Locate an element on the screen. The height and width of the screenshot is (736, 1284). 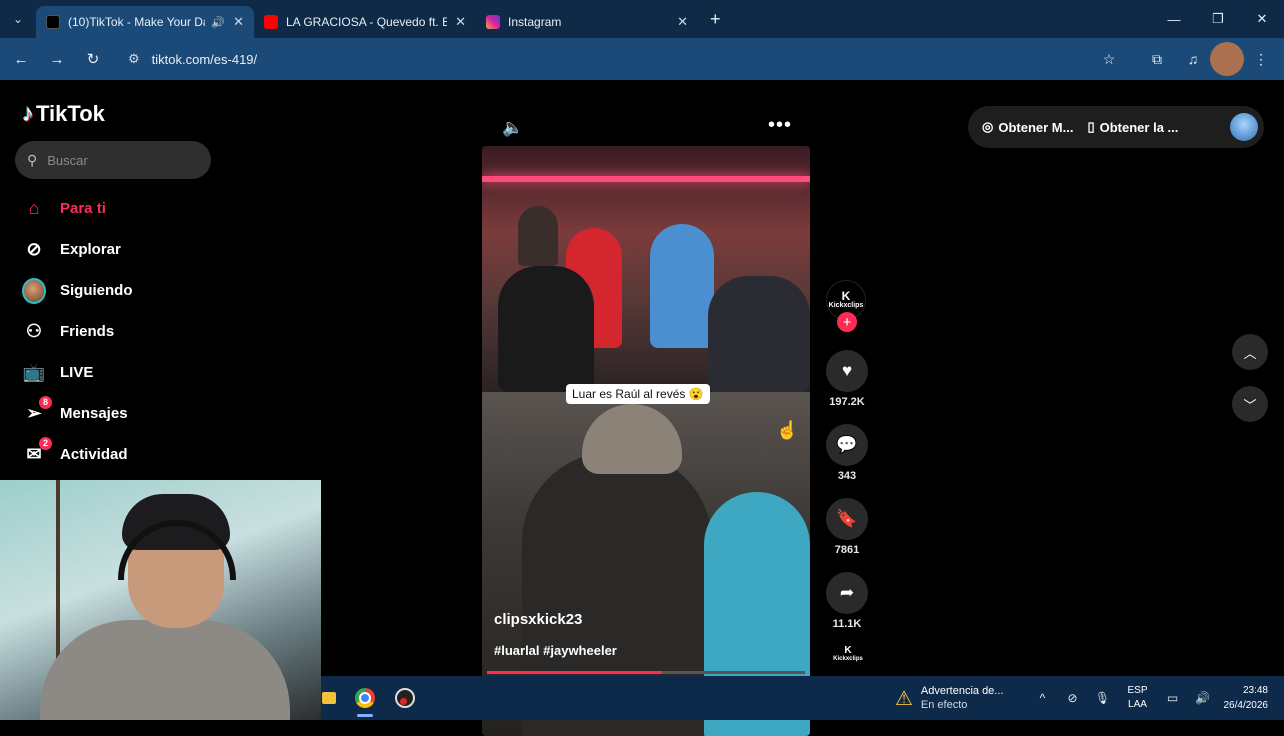
bookmark-icon: 🔖 is located at coordinates (847, 519).